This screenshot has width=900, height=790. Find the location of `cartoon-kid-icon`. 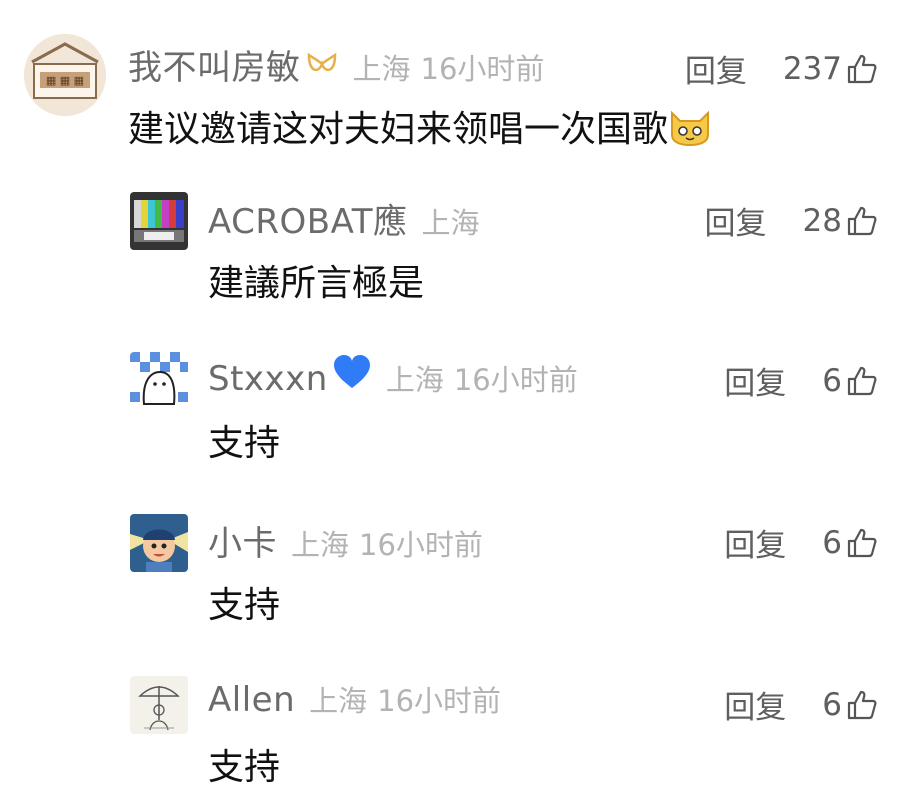

cartoon-kid-icon is located at coordinates (159, 543).